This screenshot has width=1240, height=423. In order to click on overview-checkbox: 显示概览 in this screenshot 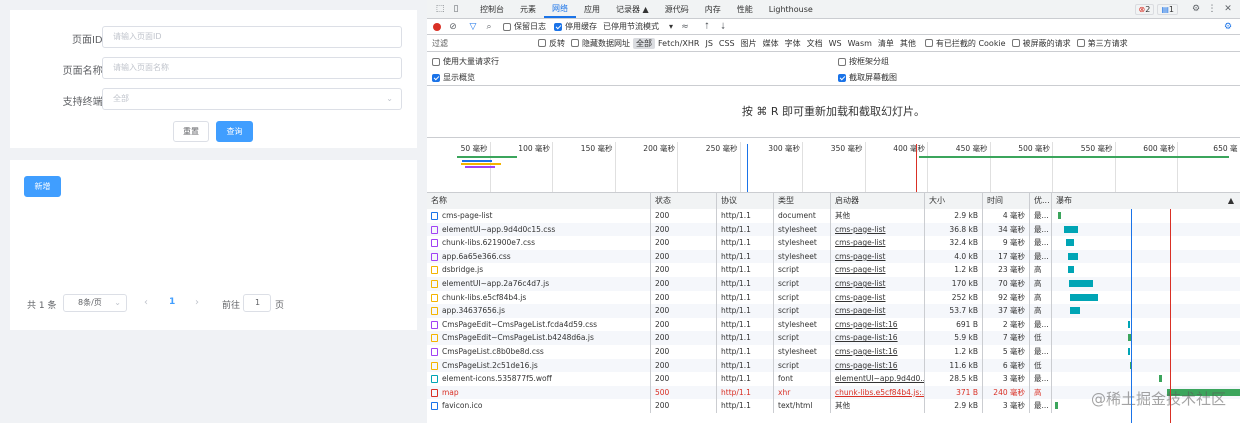, I will do `click(453, 77)`.